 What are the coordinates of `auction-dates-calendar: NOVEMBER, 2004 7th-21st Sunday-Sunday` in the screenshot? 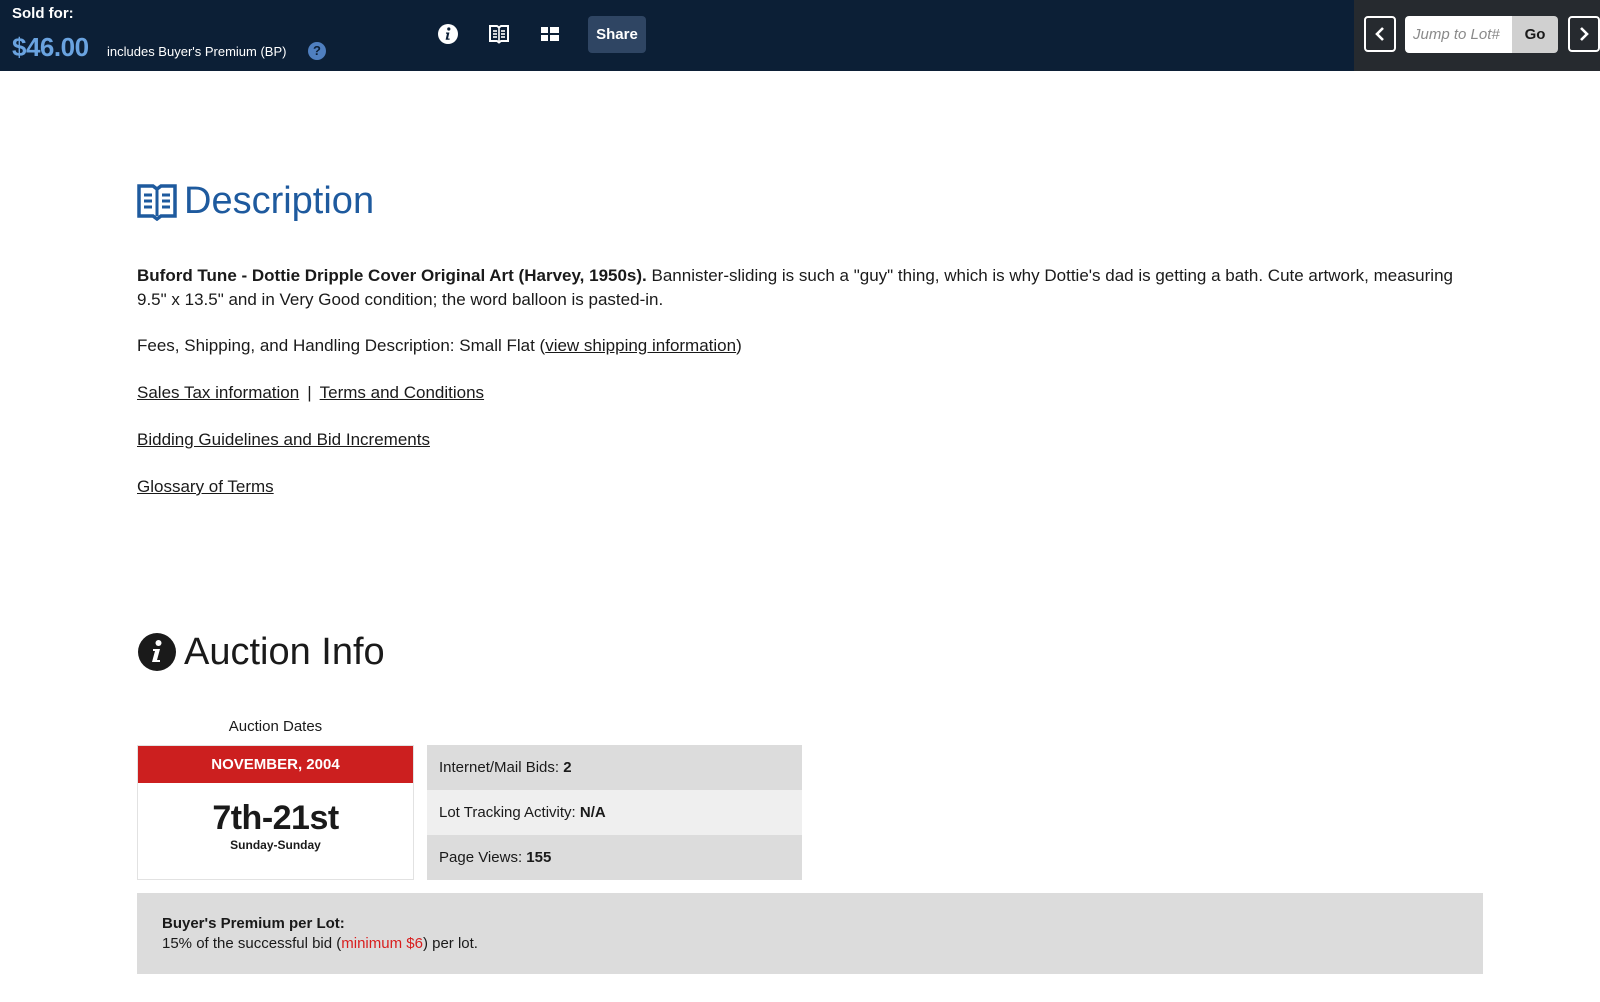 It's located at (275, 812).